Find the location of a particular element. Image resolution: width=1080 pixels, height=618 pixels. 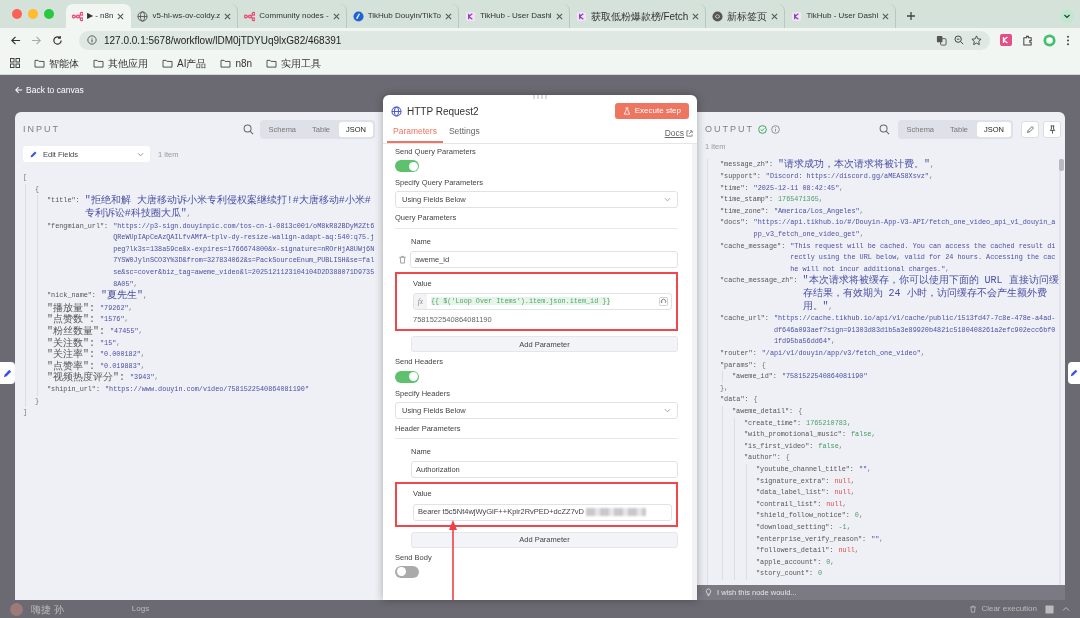

node-title: HTTP Request2 is located at coordinates (443, 111).